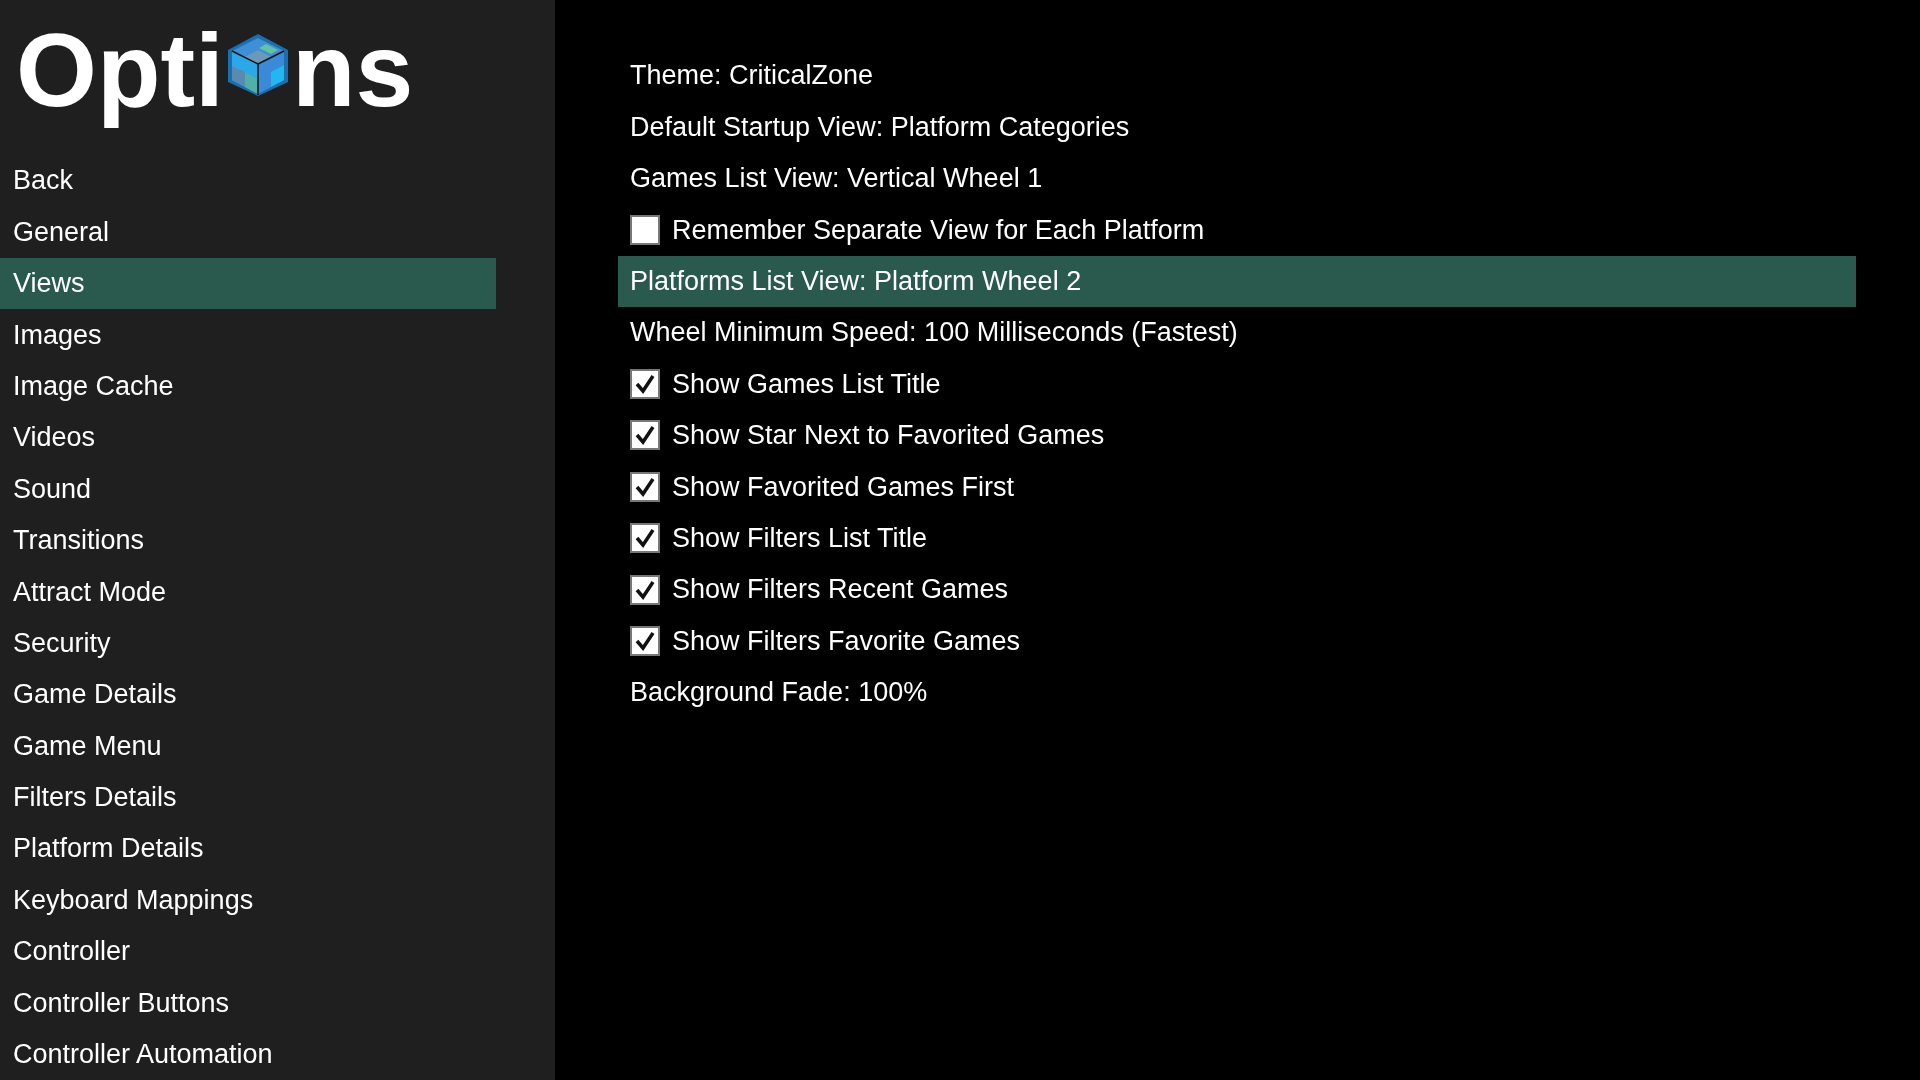 Image resolution: width=1920 pixels, height=1080 pixels. Describe the element at coordinates (120, 70) in the screenshot. I see `logo-title: Opti` at that location.